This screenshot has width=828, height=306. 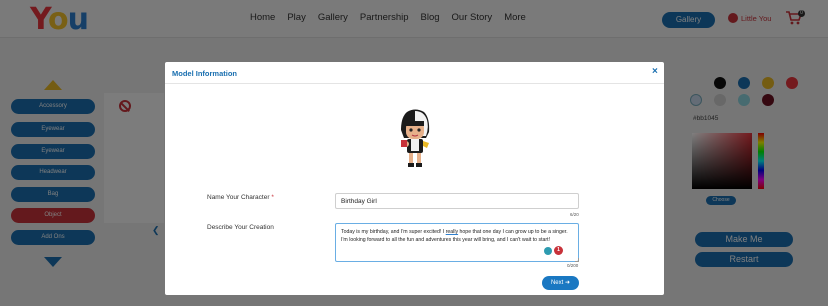 I want to click on resize-handle-icon, so click(x=577, y=260).